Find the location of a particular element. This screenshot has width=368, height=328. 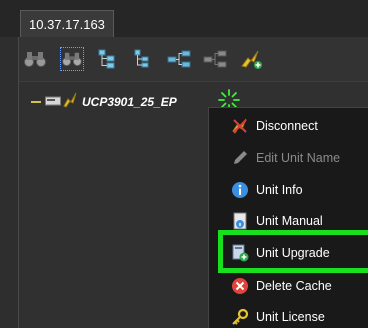

toolbar is located at coordinates (193, 59).